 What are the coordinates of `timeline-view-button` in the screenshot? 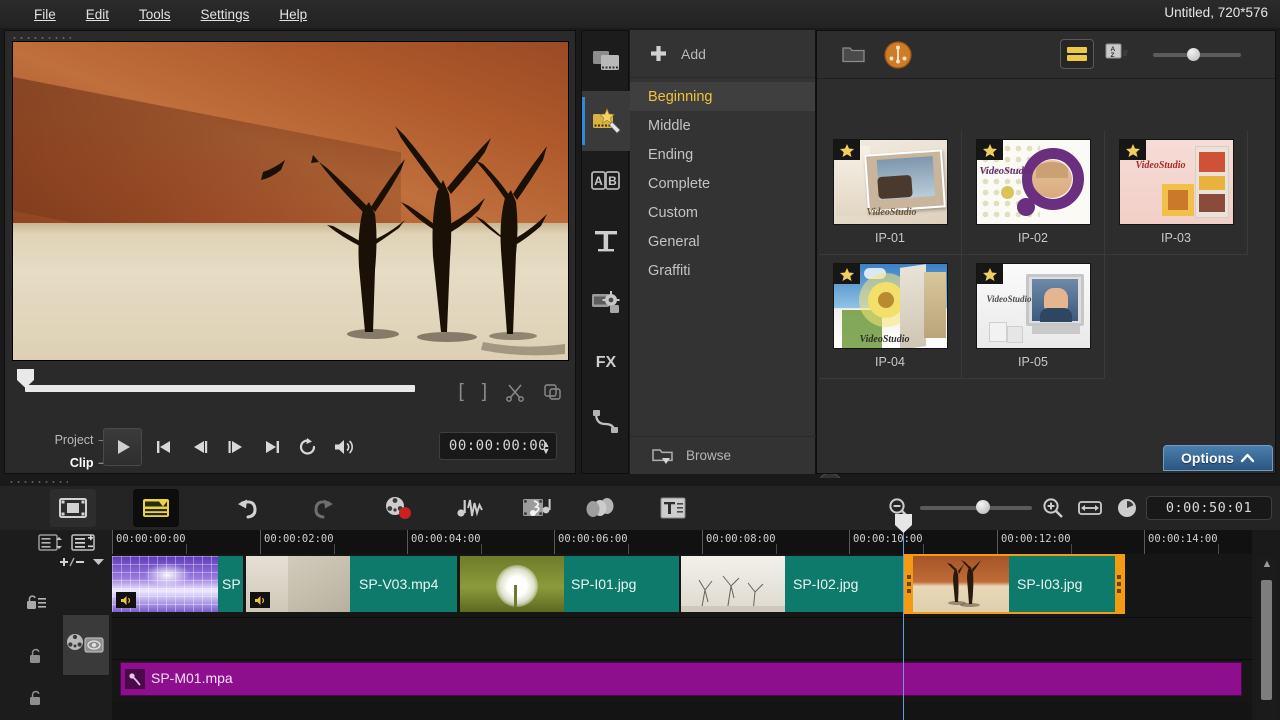 It's located at (156, 508).